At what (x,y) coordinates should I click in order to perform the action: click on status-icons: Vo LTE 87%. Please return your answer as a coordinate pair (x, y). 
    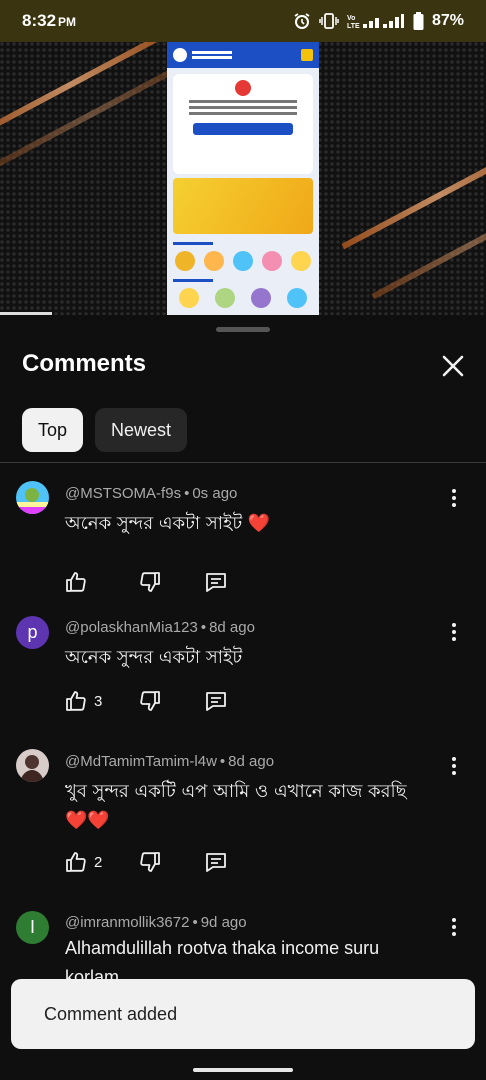
    Looking at the image, I should click on (378, 21).